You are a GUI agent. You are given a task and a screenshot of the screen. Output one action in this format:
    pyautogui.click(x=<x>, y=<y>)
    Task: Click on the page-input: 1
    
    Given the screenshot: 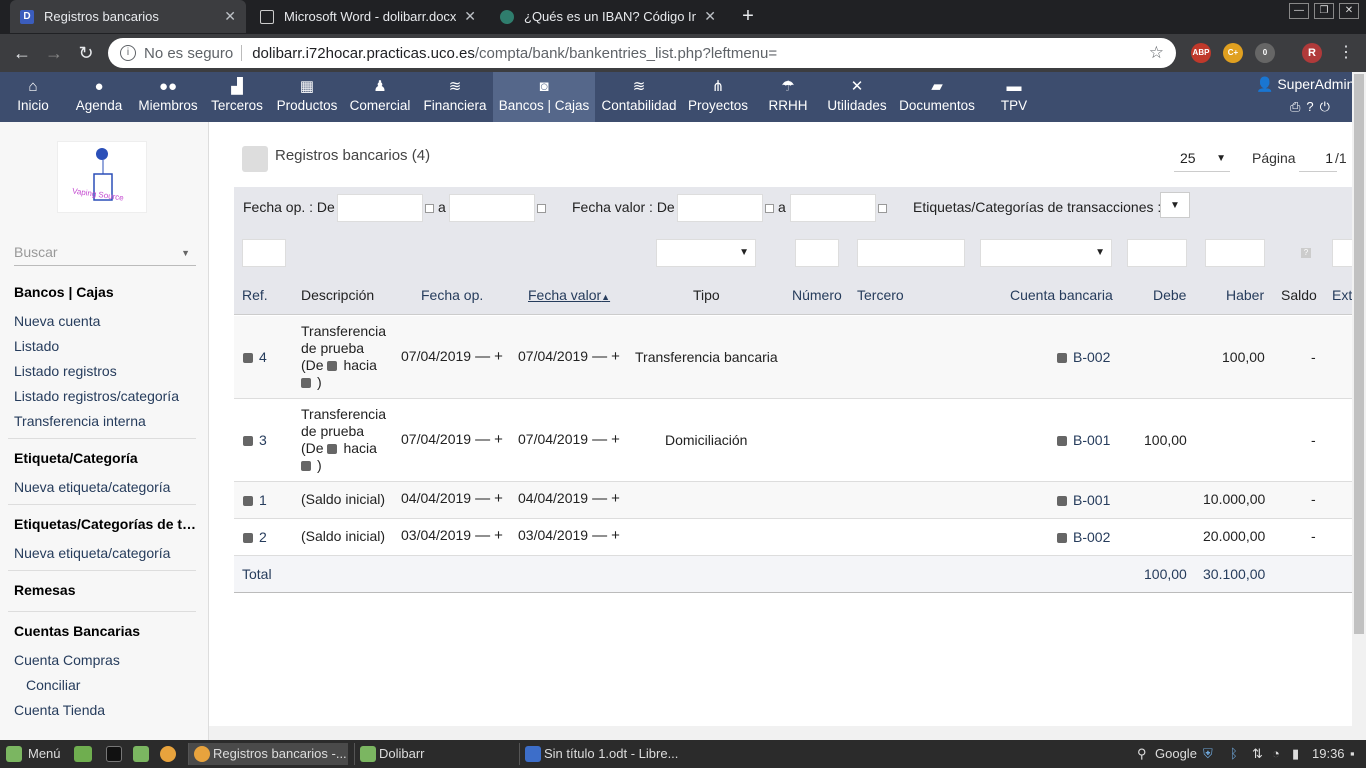 What is the action you would take?
    pyautogui.click(x=1318, y=159)
    